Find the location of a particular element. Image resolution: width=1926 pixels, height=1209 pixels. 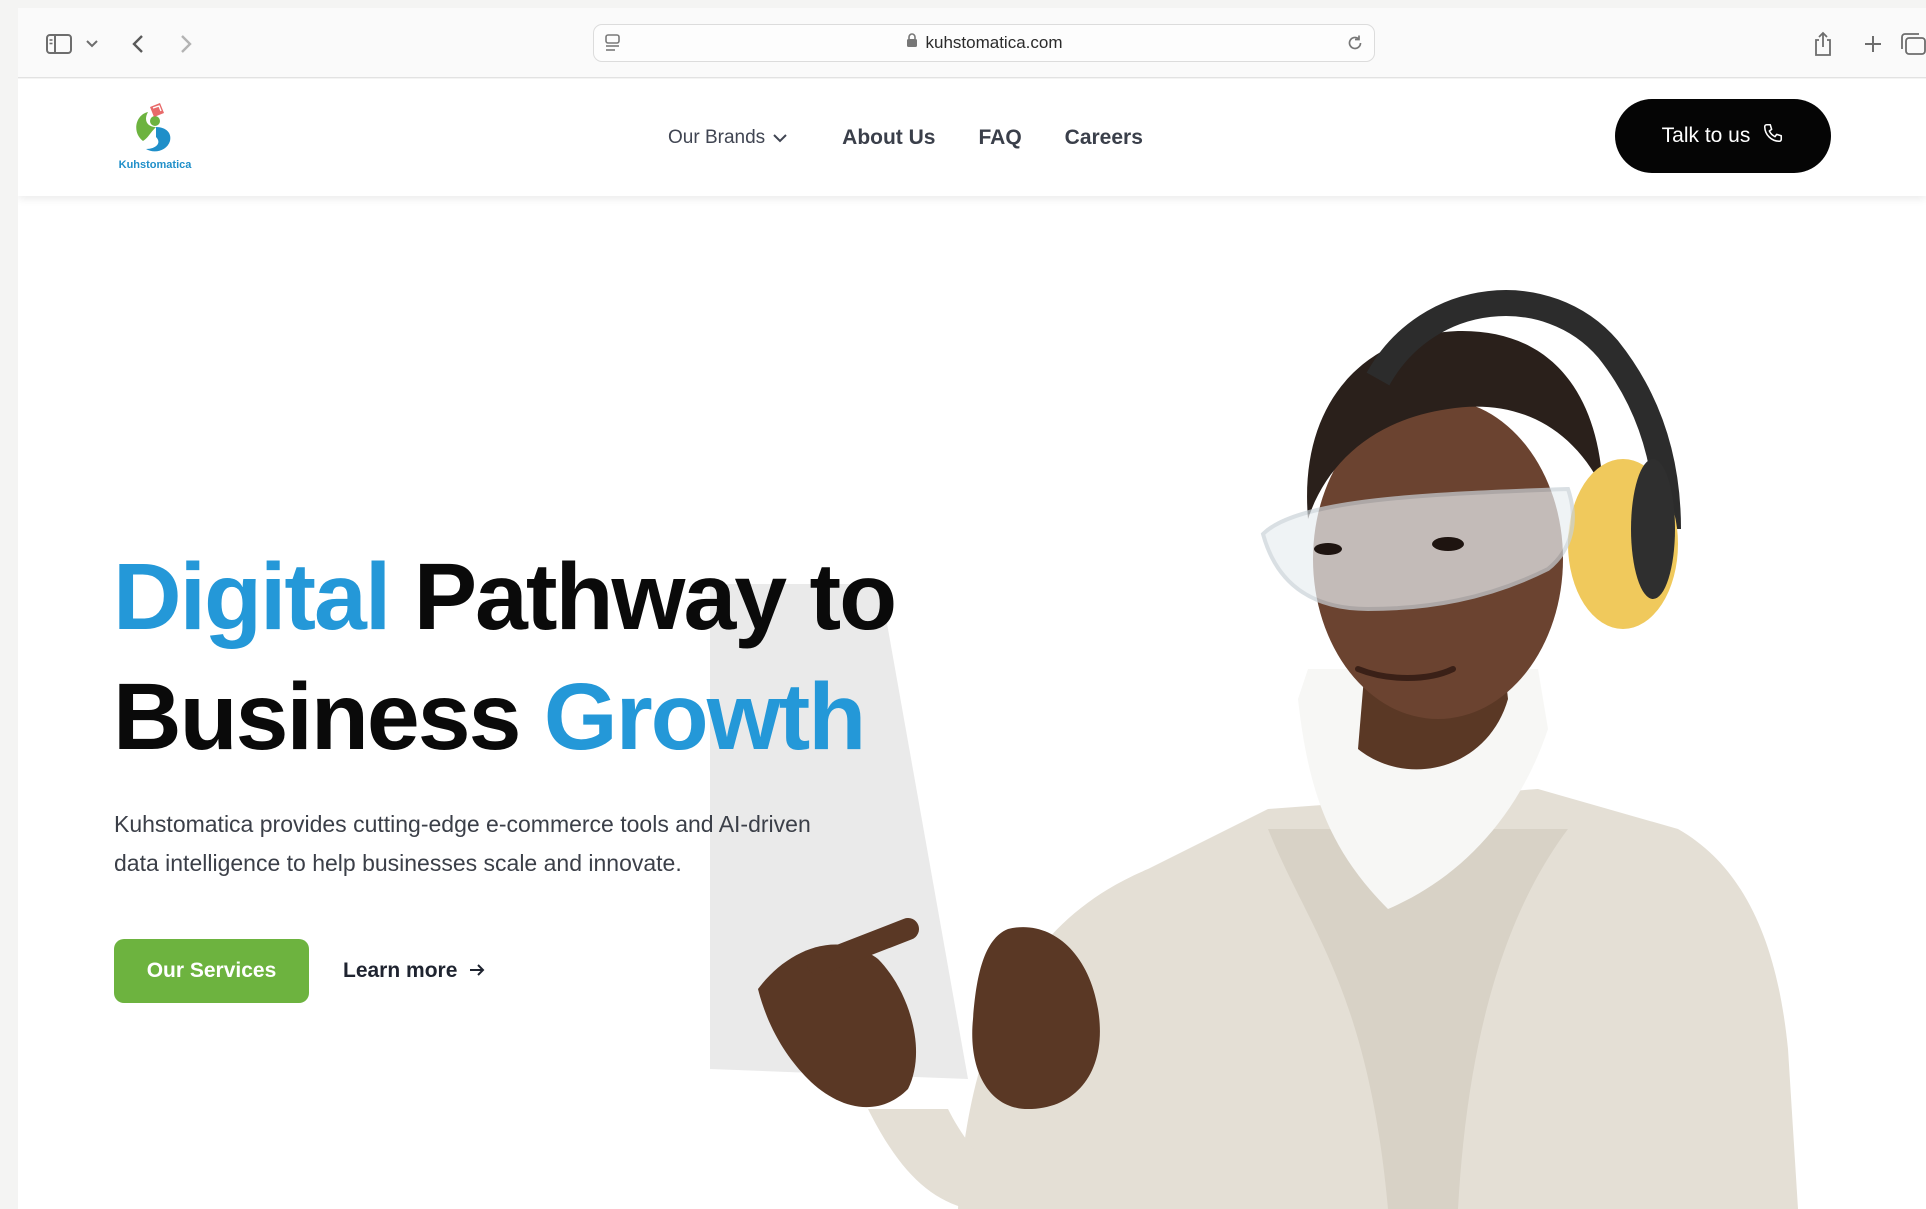

sidebar-icon is located at coordinates (59, 44).